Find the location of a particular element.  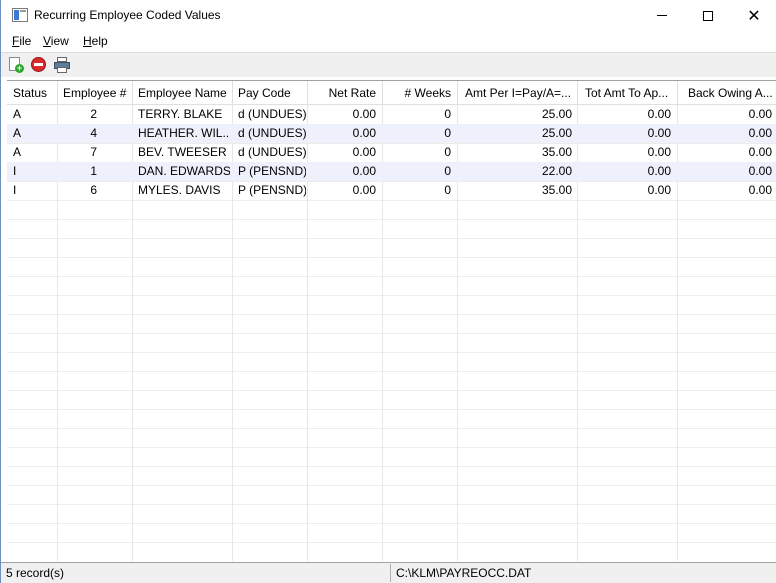

cell-amt-per: 35.00 is located at coordinates (556, 152).